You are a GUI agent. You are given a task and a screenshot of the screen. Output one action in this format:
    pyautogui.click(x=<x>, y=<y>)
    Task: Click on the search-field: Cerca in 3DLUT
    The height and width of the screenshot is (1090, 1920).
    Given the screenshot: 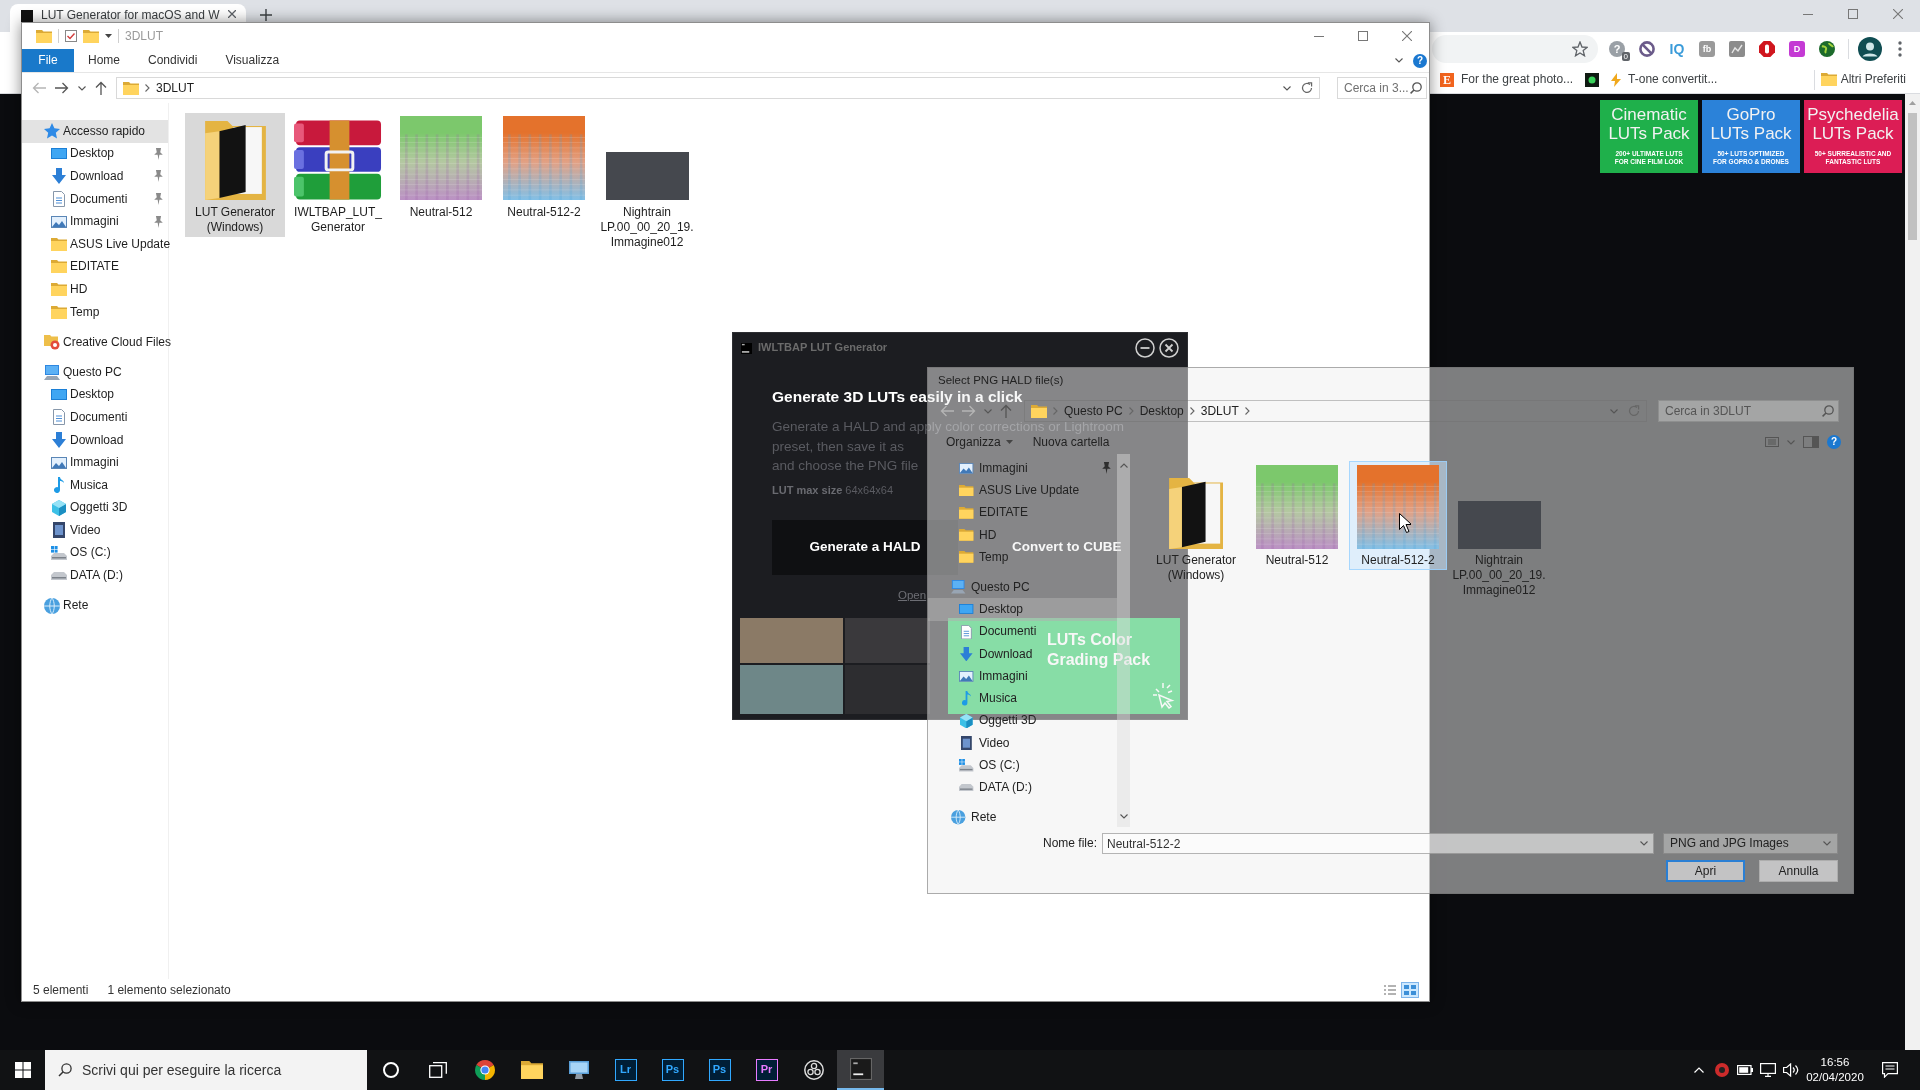 What is the action you would take?
    pyautogui.click(x=1748, y=411)
    